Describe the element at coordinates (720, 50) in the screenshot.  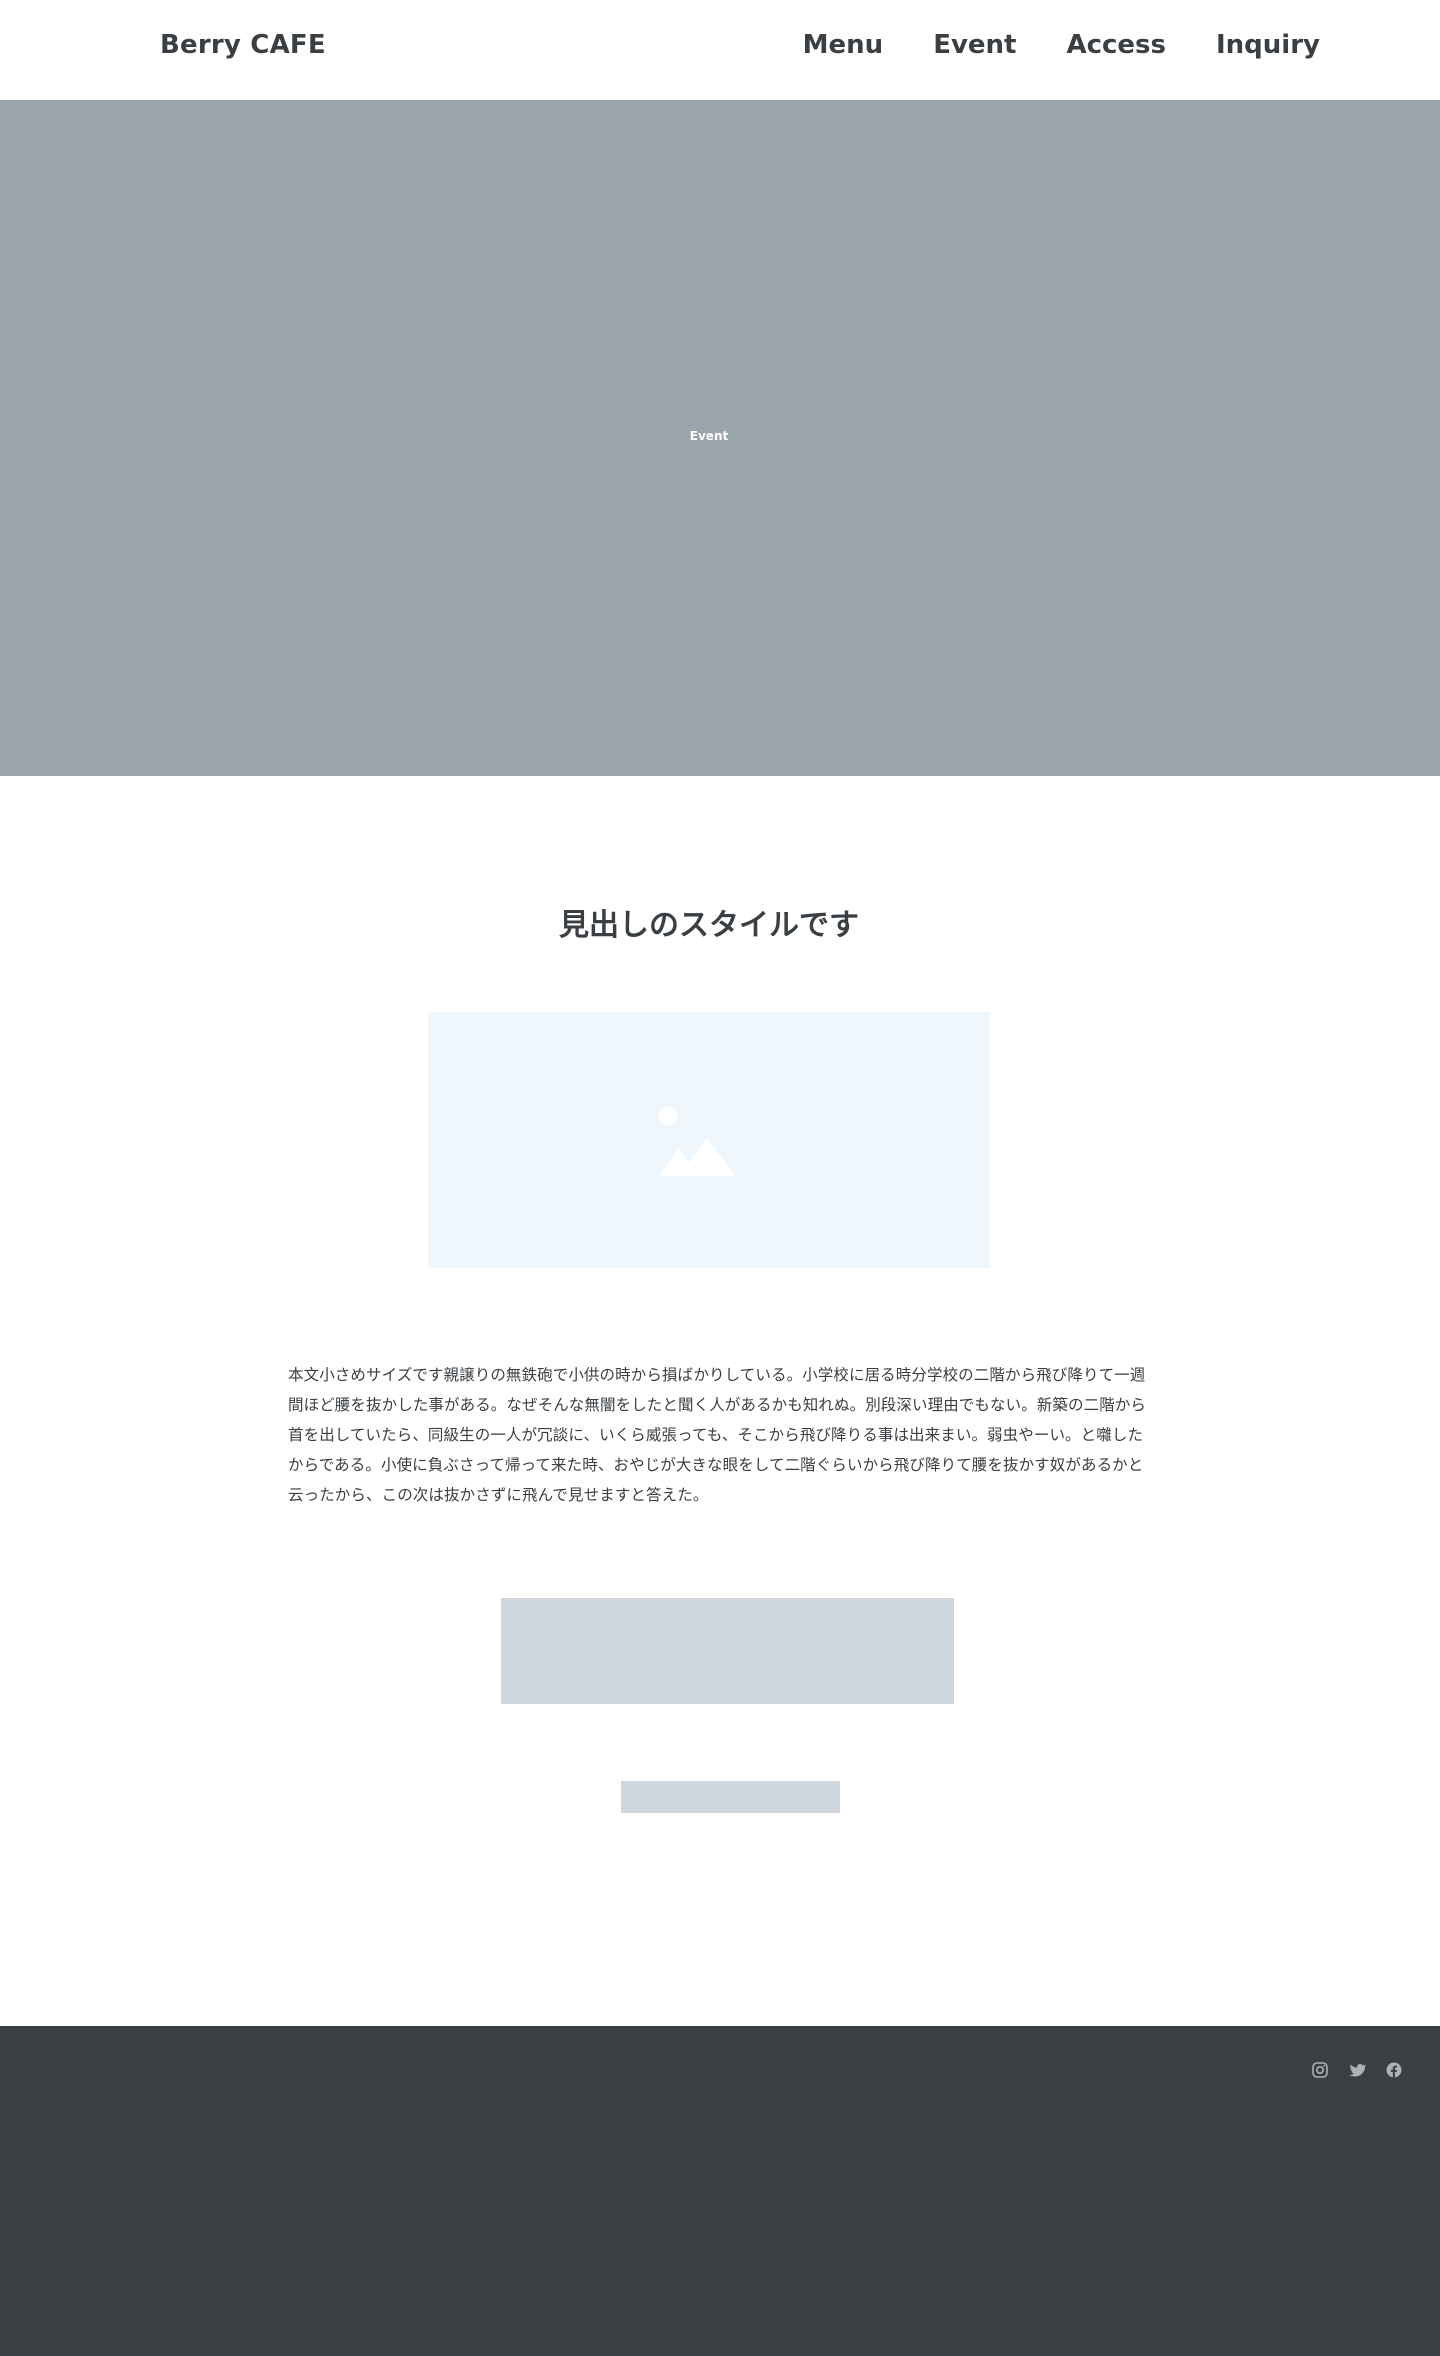
I see `site-header: Berry CAFE Menu Event Access Inquiry` at that location.